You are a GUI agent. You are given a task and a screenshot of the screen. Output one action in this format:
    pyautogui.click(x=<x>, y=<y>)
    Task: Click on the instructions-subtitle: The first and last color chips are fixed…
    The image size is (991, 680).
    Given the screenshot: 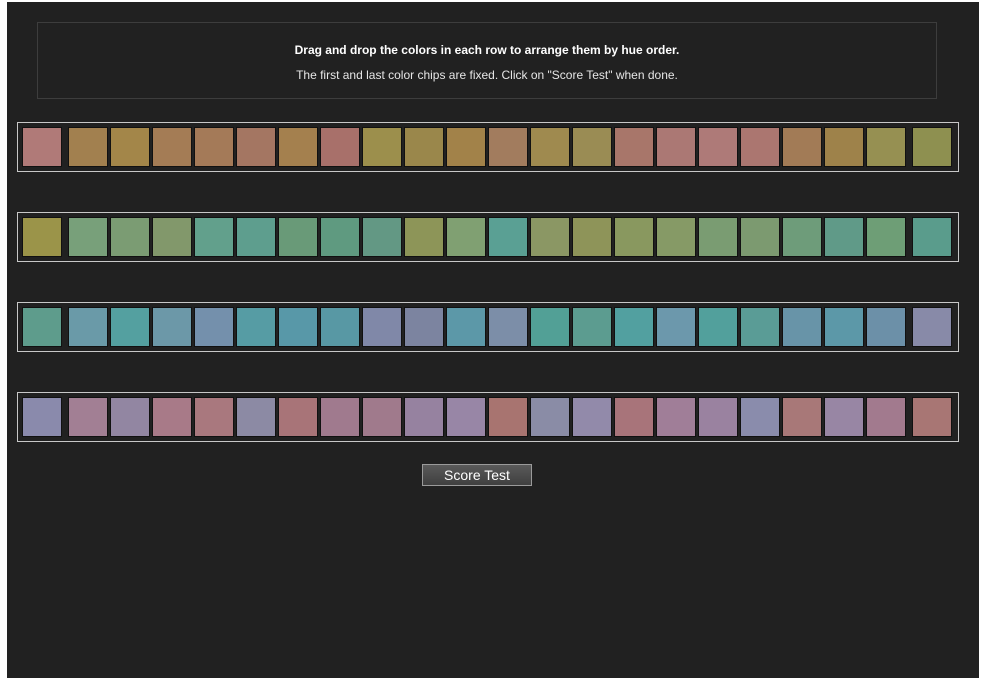 What is the action you would take?
    pyautogui.click(x=487, y=75)
    